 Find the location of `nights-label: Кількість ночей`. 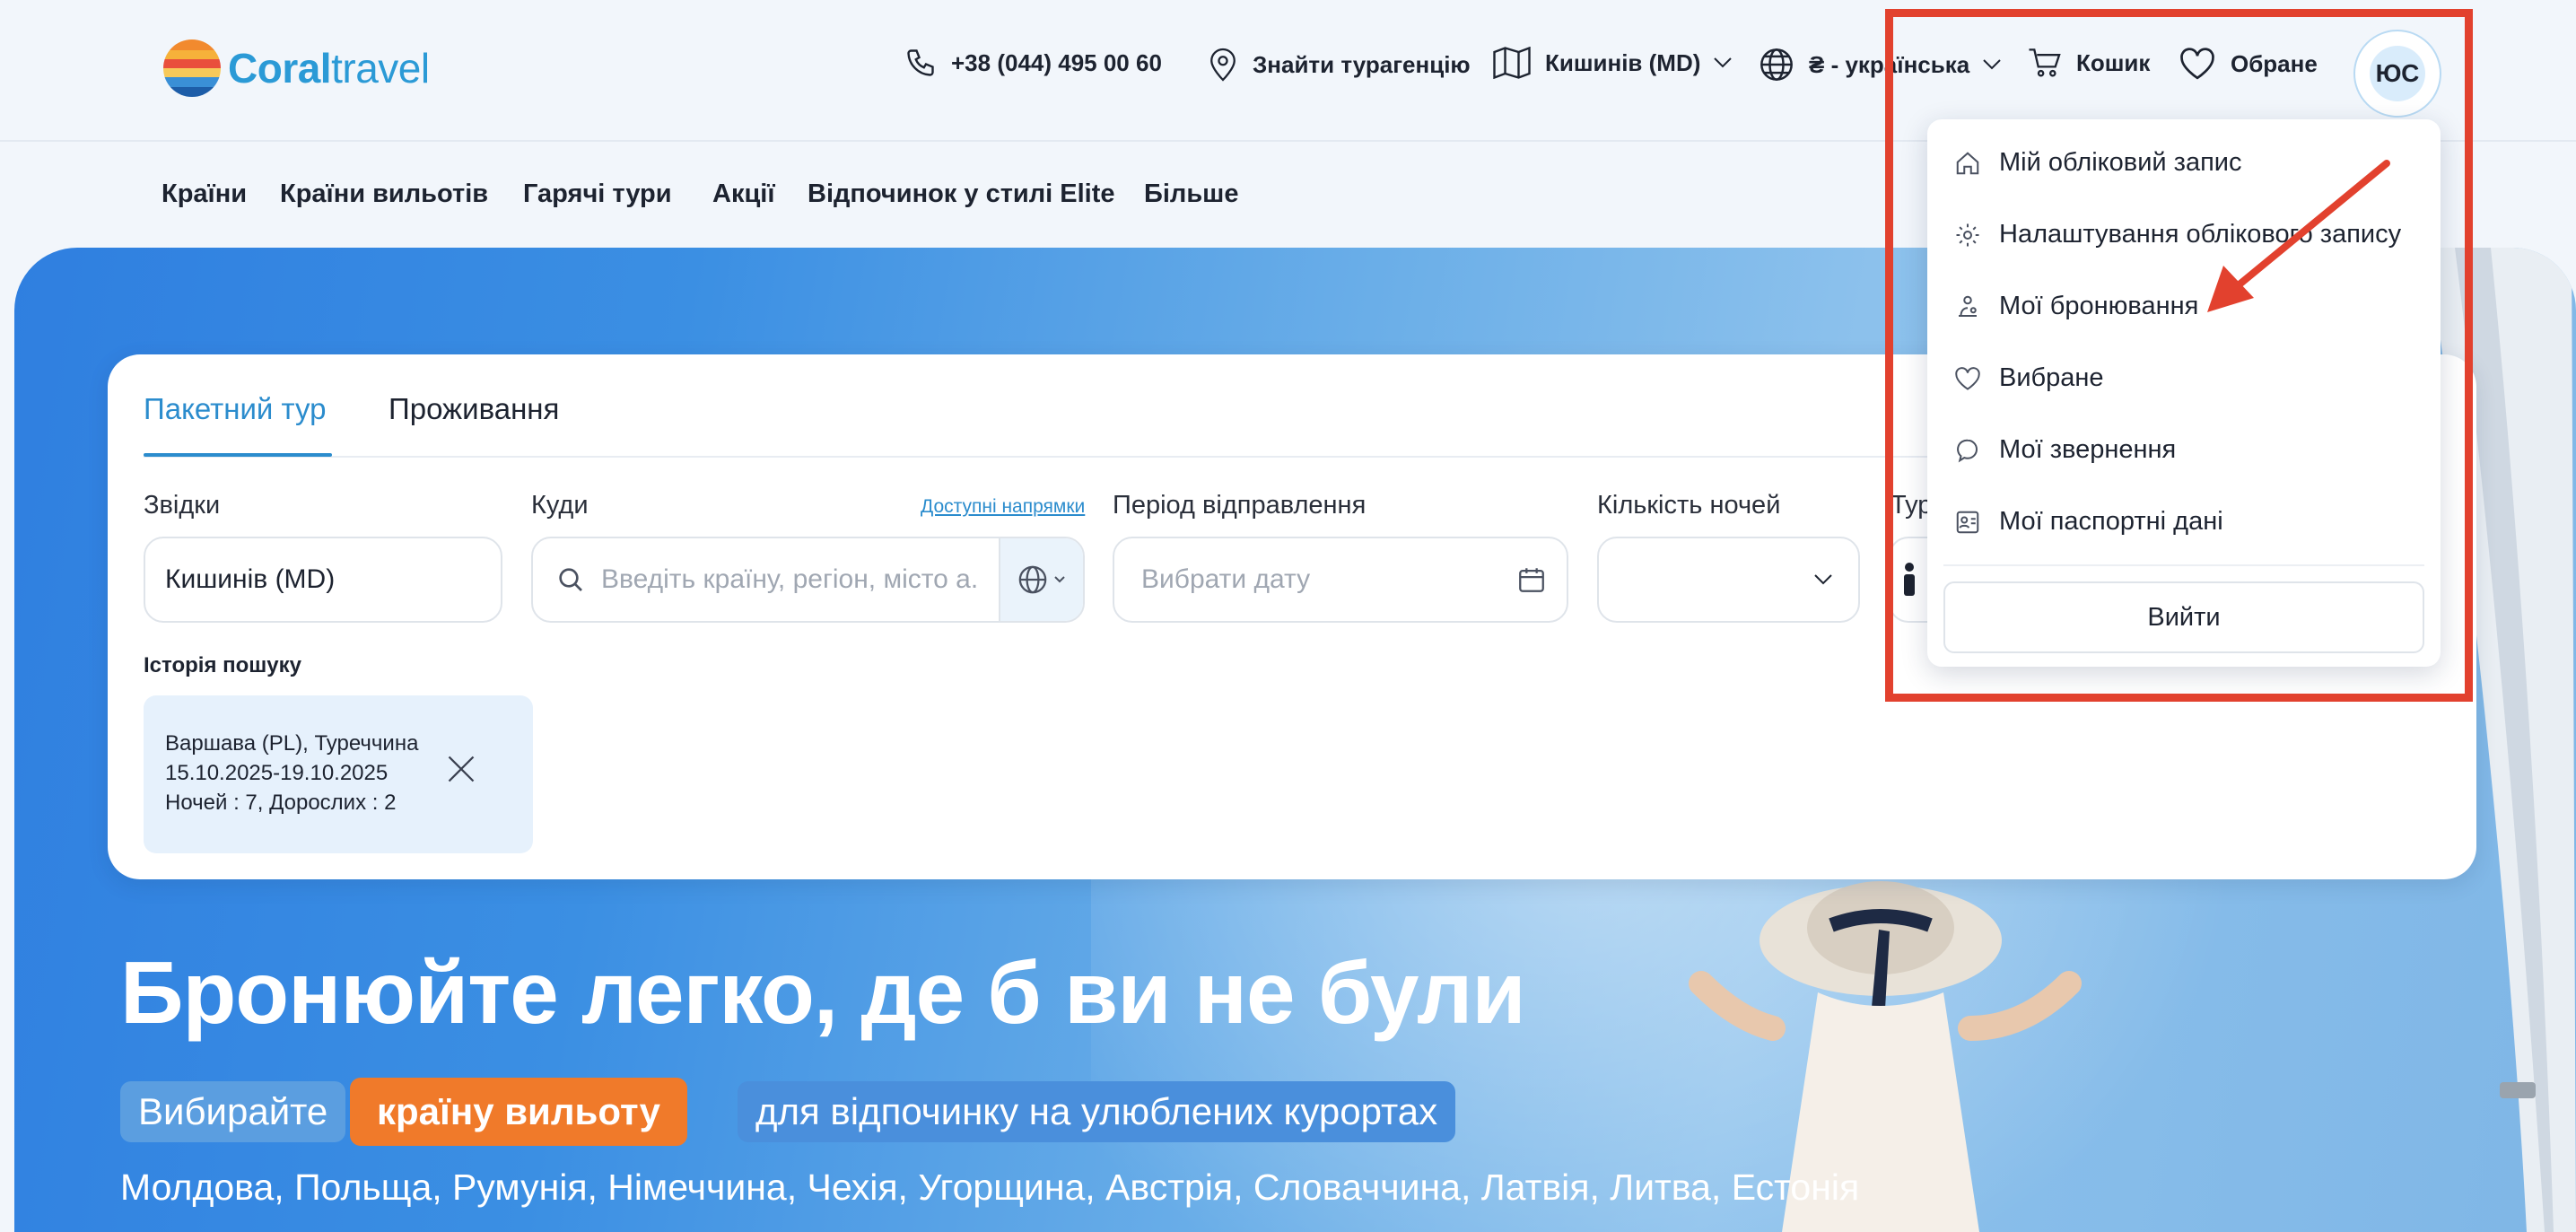

nights-label: Кількість ночей is located at coordinates (1689, 506).